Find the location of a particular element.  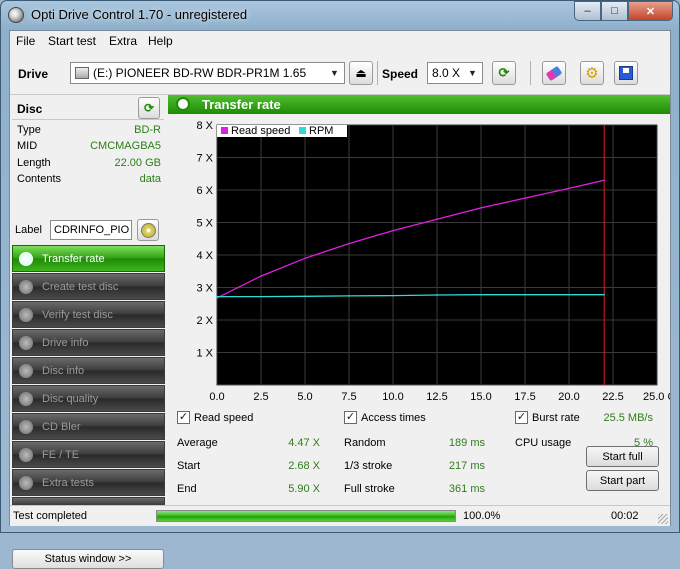

status-bar: Test completed 100.0% 00:02 is located at coordinates (340, 515).